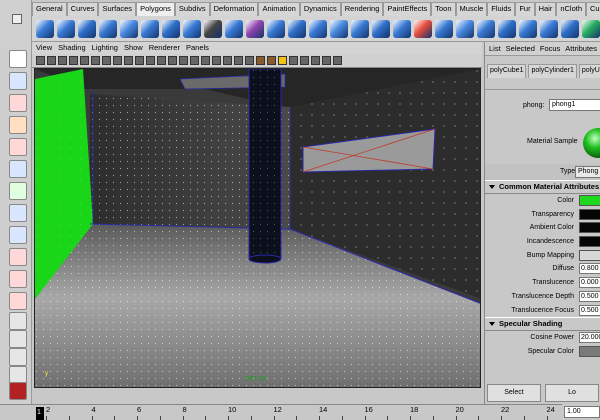 The image size is (600, 420). What do you see at coordinates (320, 9) in the screenshot?
I see `shelf-tab: Dynamics` at bounding box center [320, 9].